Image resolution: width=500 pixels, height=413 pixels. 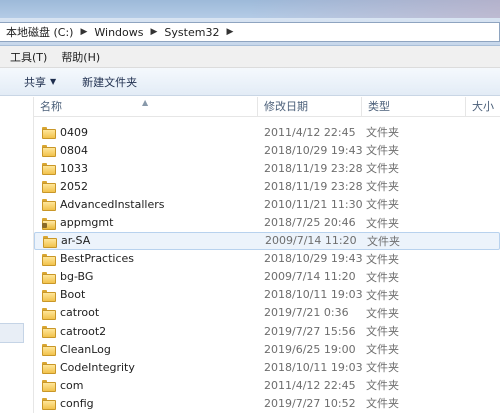 What do you see at coordinates (80, 313) in the screenshot?
I see `file-name: catroot` at bounding box center [80, 313].